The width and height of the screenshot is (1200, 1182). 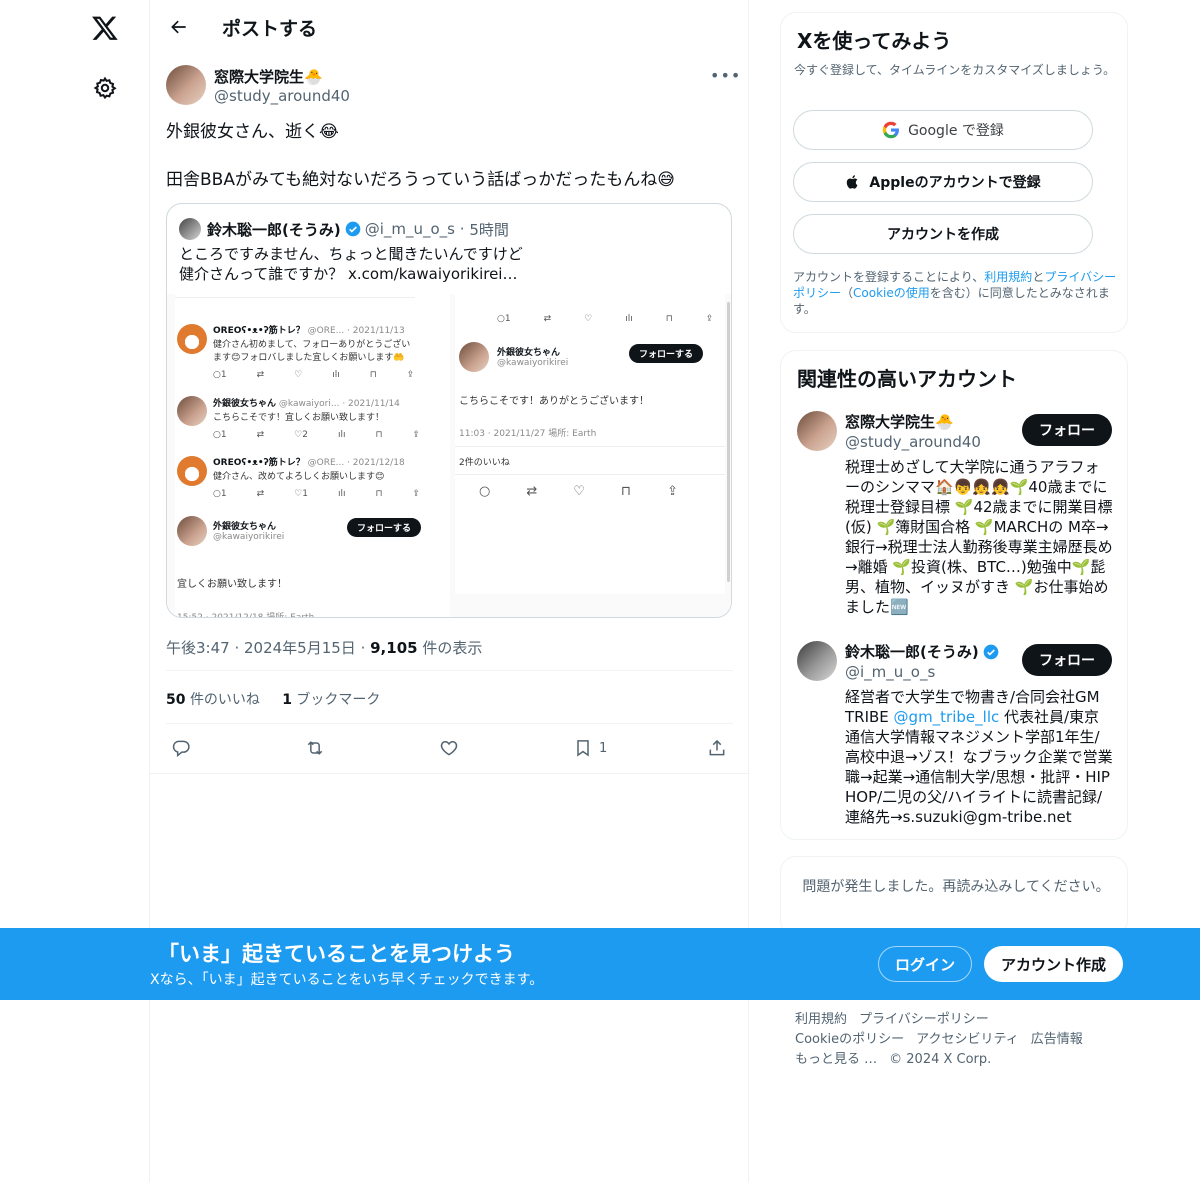 What do you see at coordinates (605, 319) in the screenshot?
I see `mini-right-top-icons: ○1 ⇄ ♡ ılı ⊓ ⇪` at bounding box center [605, 319].